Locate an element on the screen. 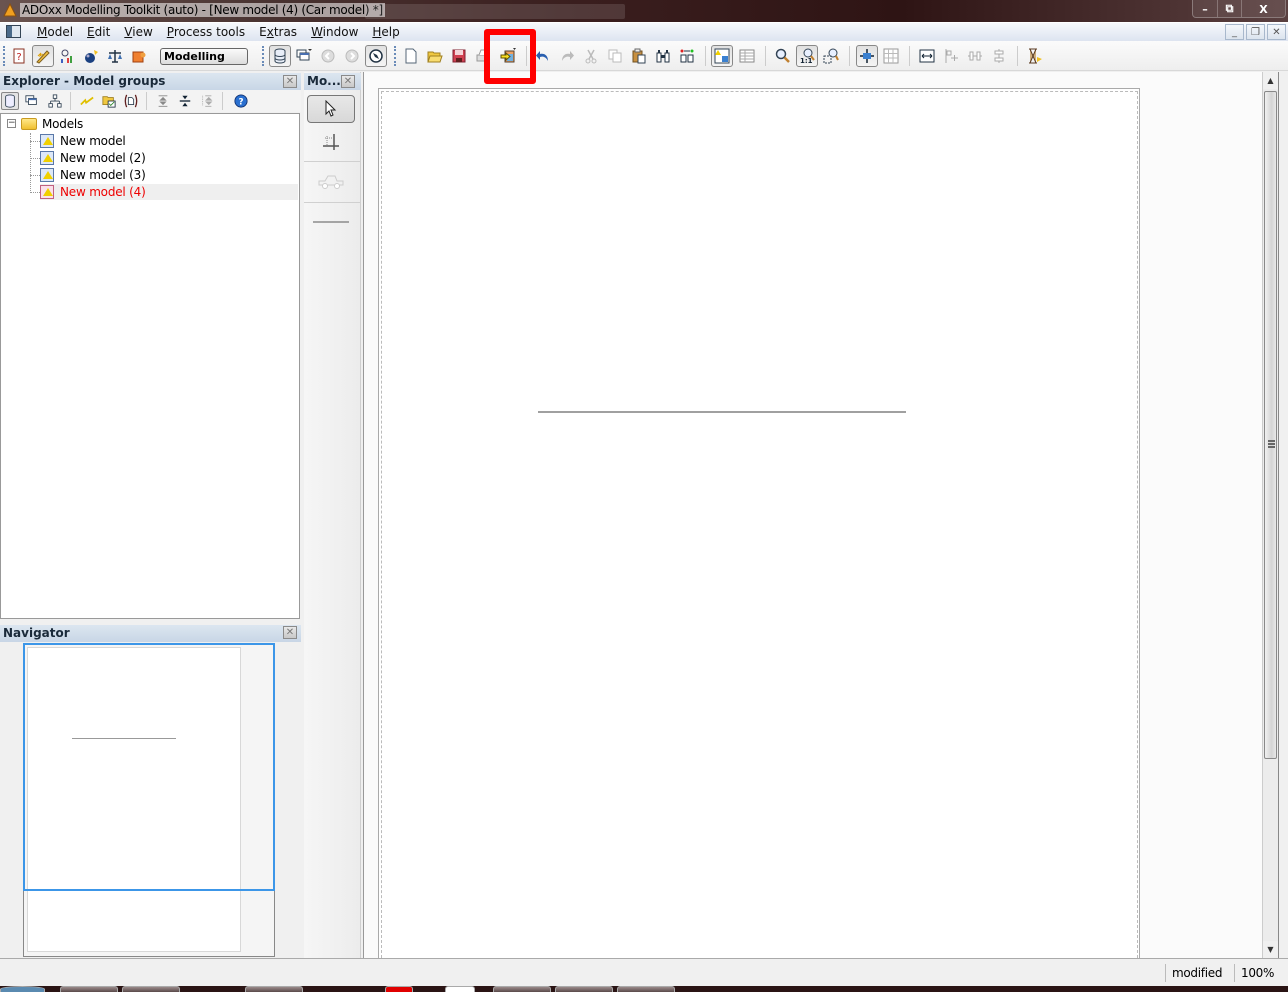 This screenshot has width=1288, height=992. restore-button: ⧉ is located at coordinates (1229, 8).